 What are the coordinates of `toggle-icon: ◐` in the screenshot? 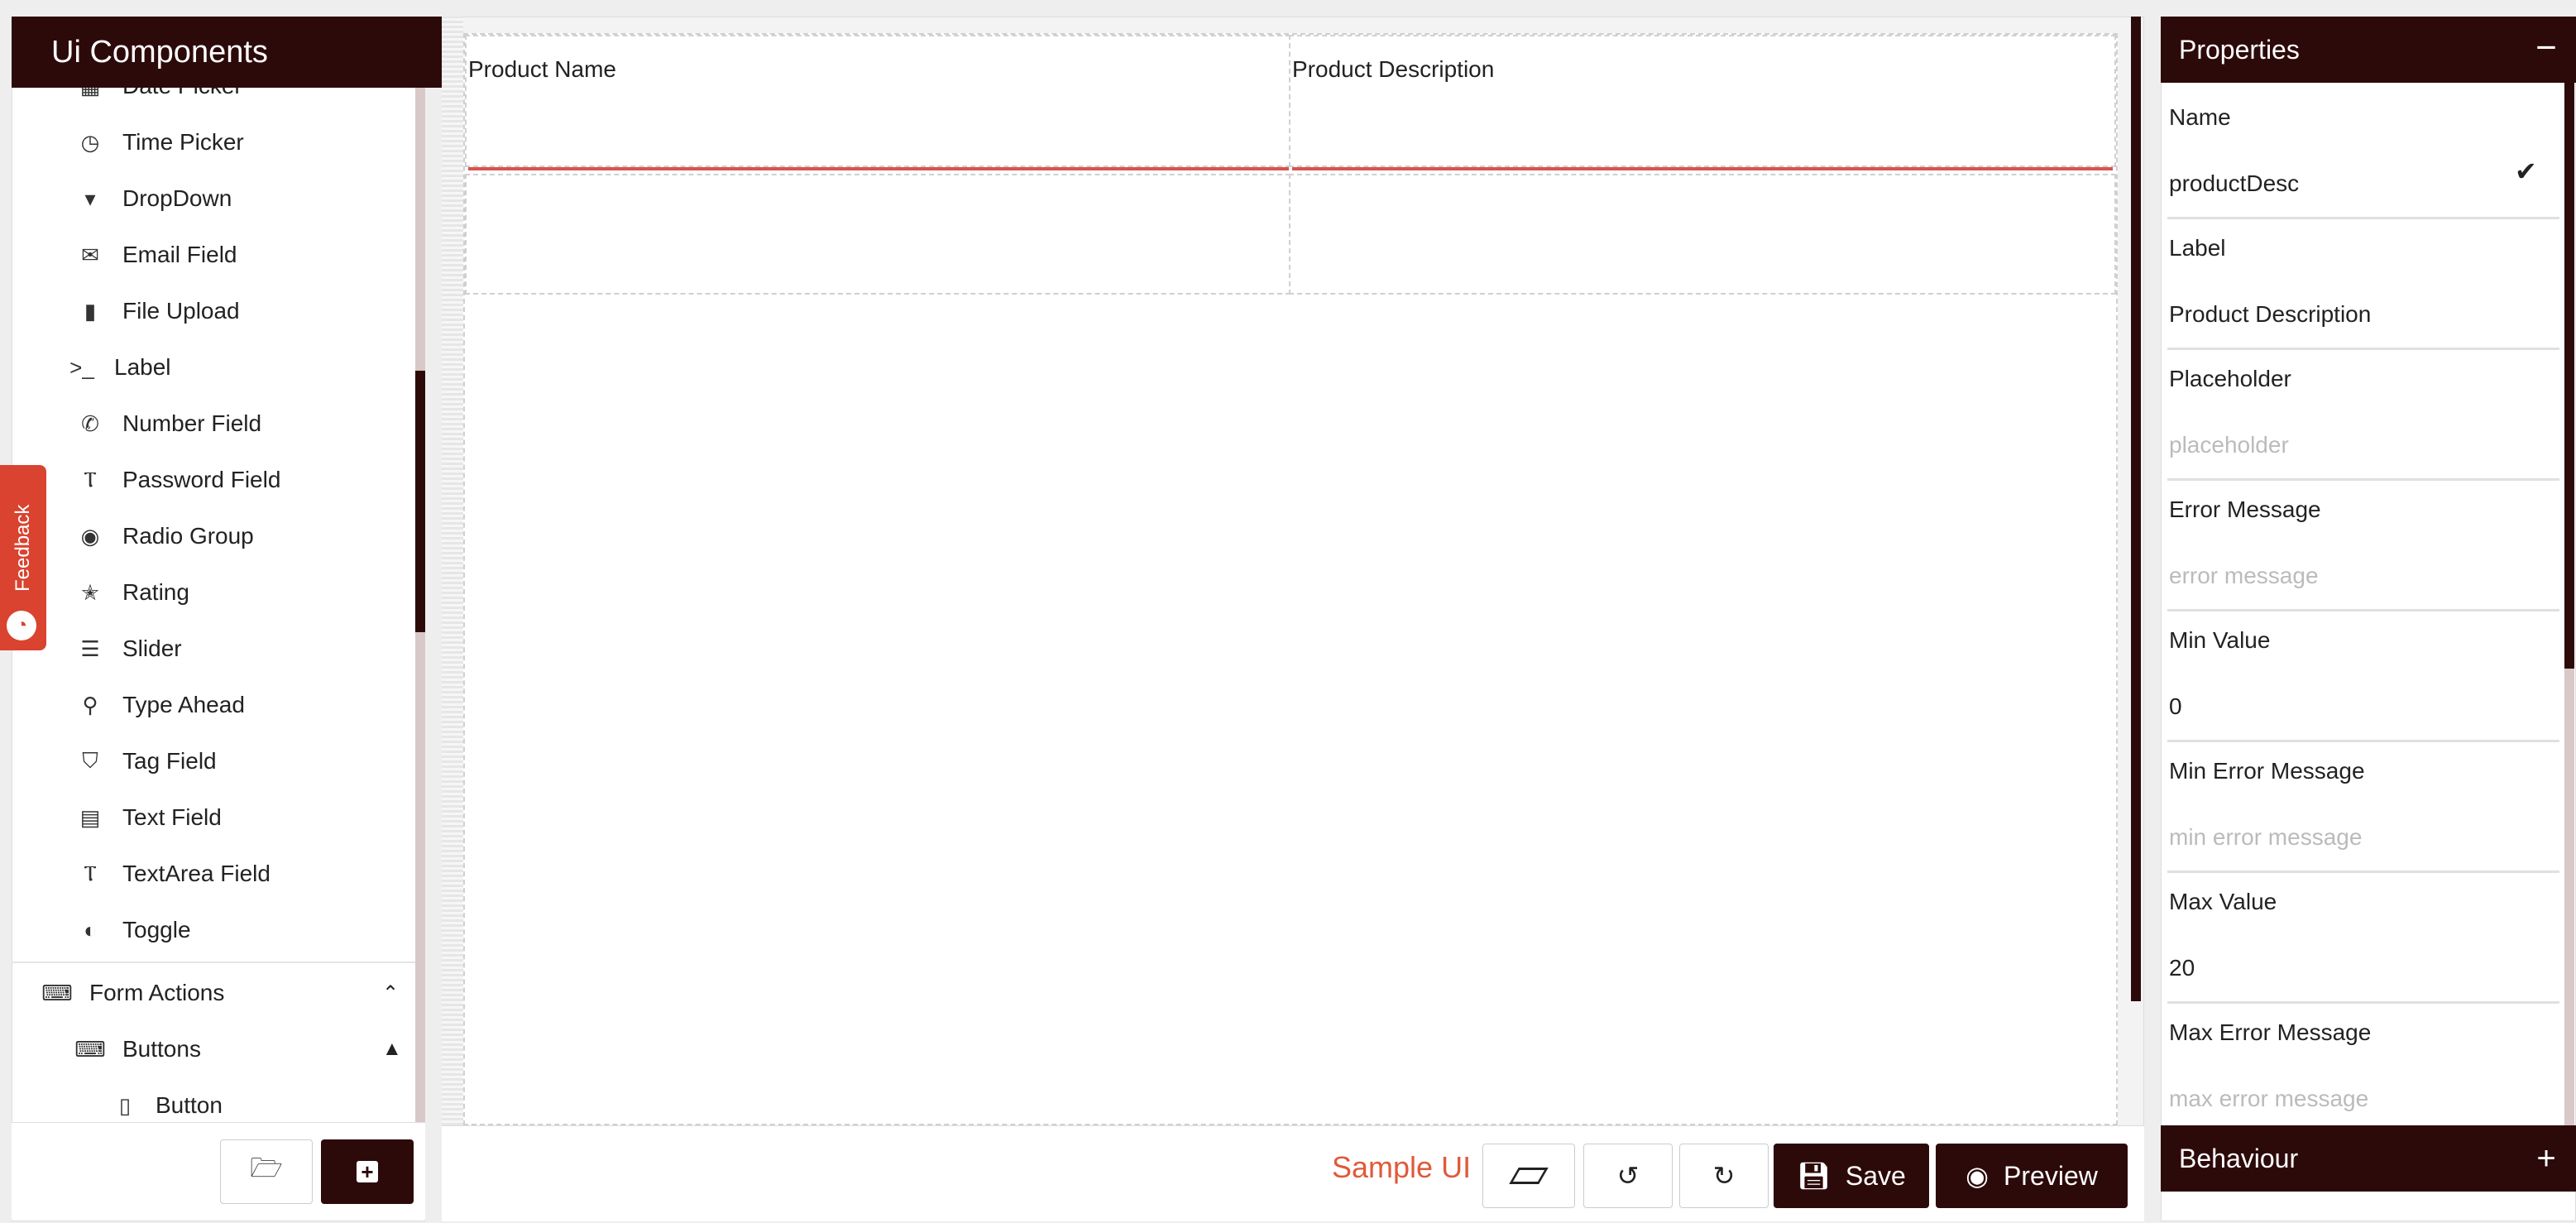 It's located at (90, 929).